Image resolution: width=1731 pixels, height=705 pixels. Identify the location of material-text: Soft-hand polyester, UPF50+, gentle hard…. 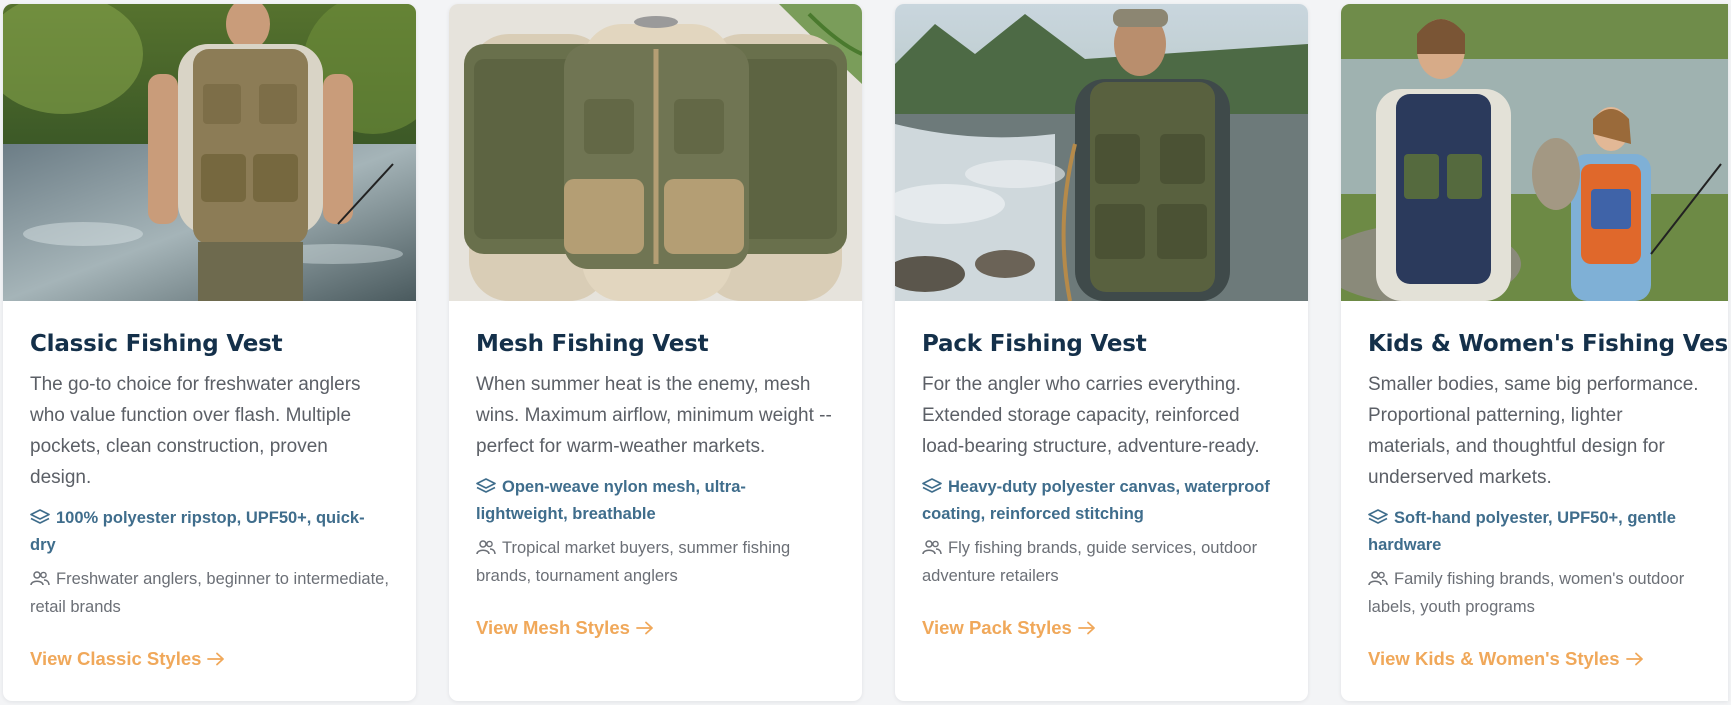
(1522, 531).